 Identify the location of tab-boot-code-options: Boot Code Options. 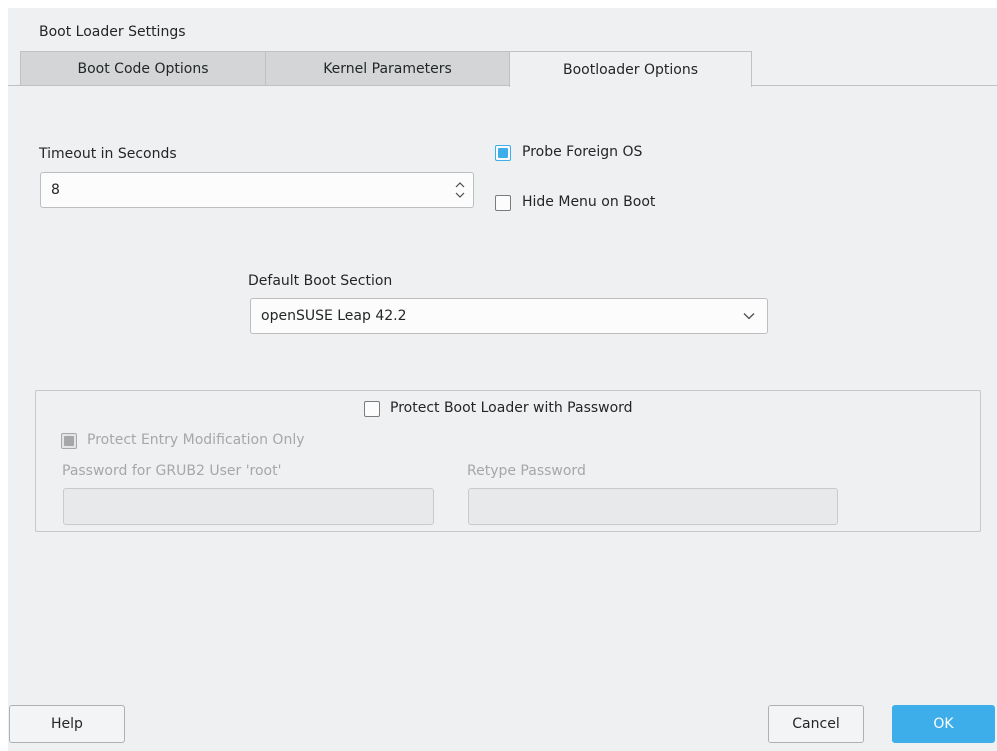
(143, 68).